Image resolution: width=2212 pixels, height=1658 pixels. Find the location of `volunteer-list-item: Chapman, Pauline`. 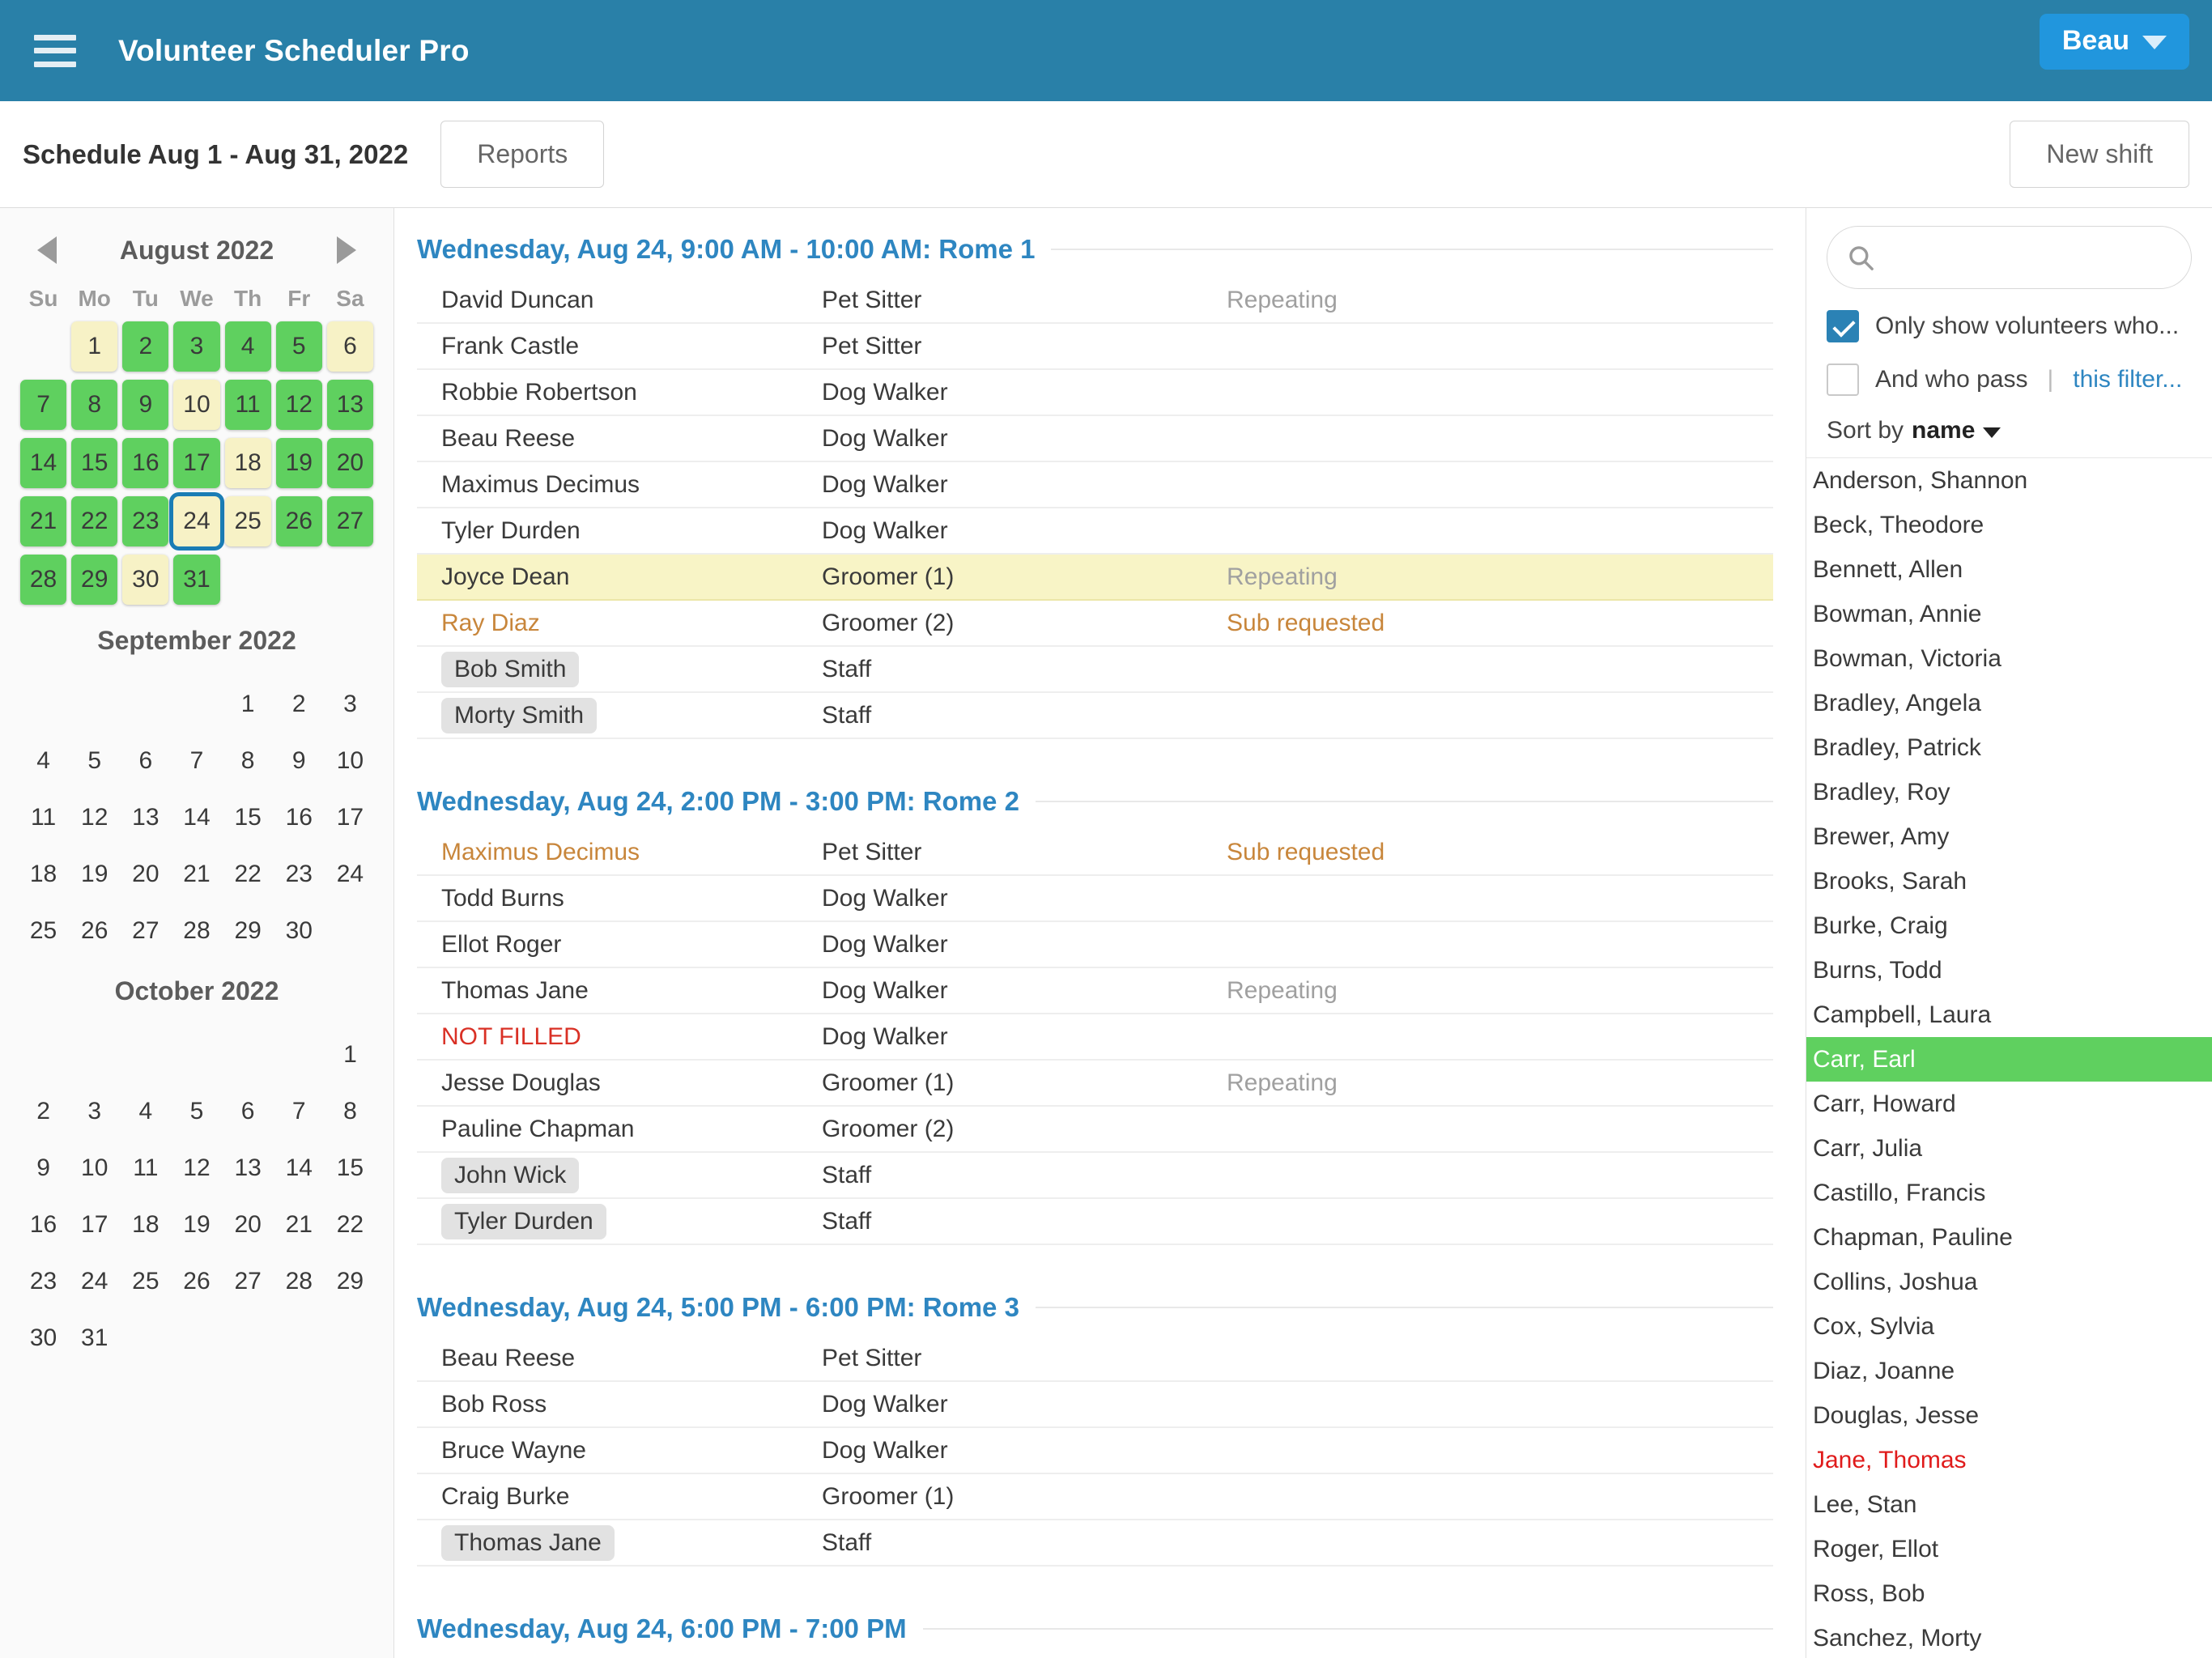

volunteer-list-item: Chapman, Pauline is located at coordinates (2009, 1237).